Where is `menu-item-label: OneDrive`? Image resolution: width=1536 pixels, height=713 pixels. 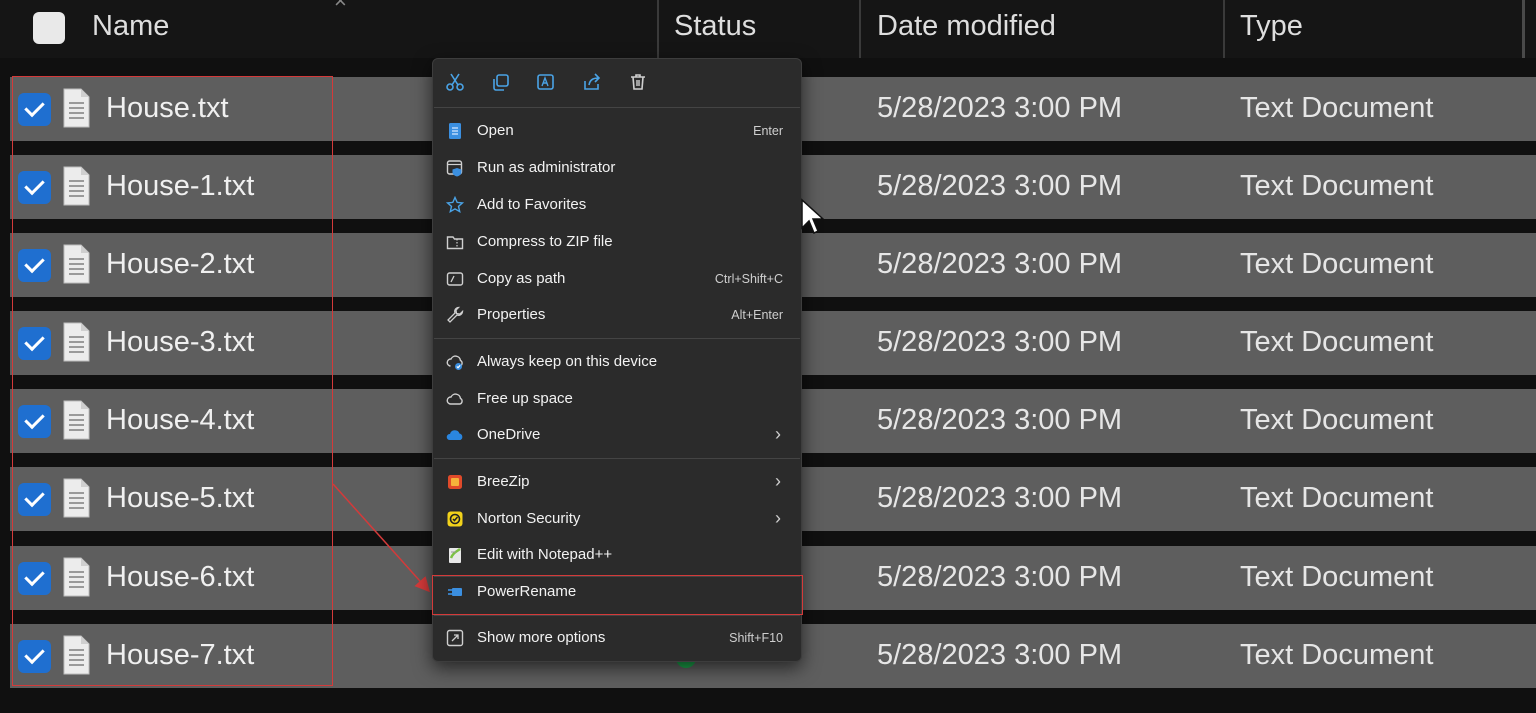
menu-item-label: OneDrive is located at coordinates (509, 434).